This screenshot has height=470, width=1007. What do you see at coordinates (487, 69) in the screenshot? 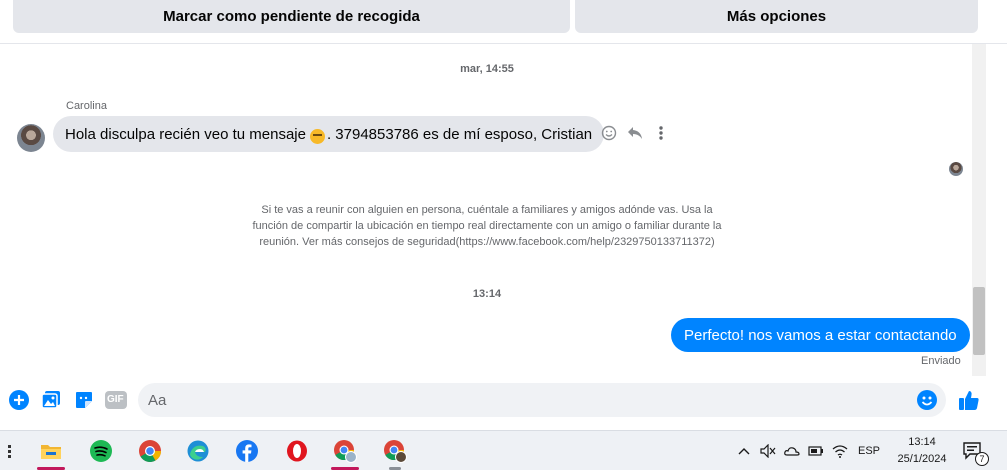
I see `message-timestamp: mar, 14:55` at bounding box center [487, 69].